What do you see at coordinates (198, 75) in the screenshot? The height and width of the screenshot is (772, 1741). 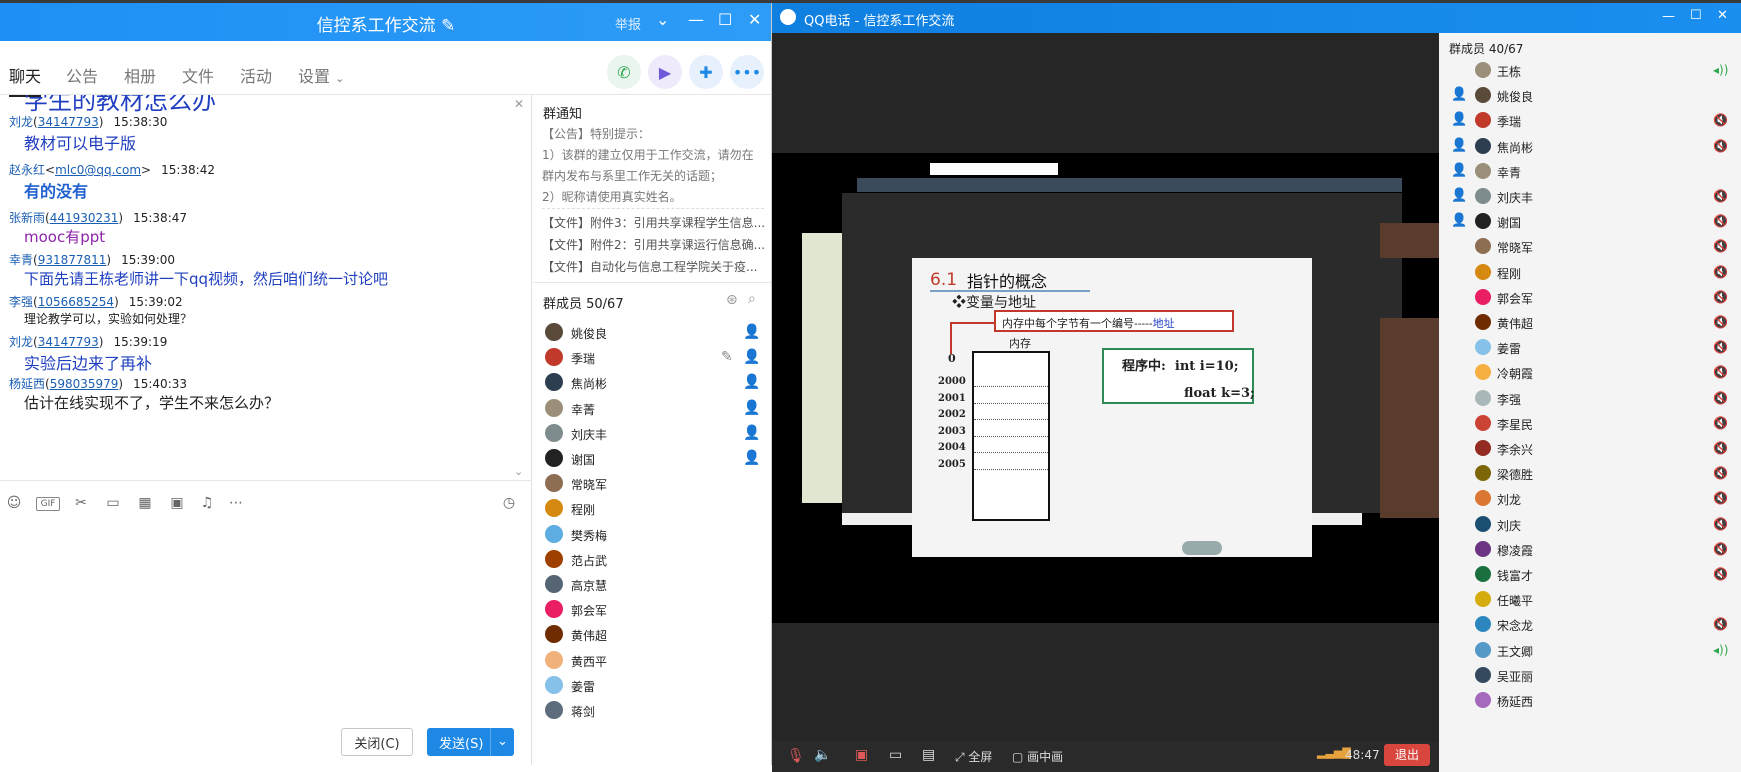 I see `tab-files: 文件` at bounding box center [198, 75].